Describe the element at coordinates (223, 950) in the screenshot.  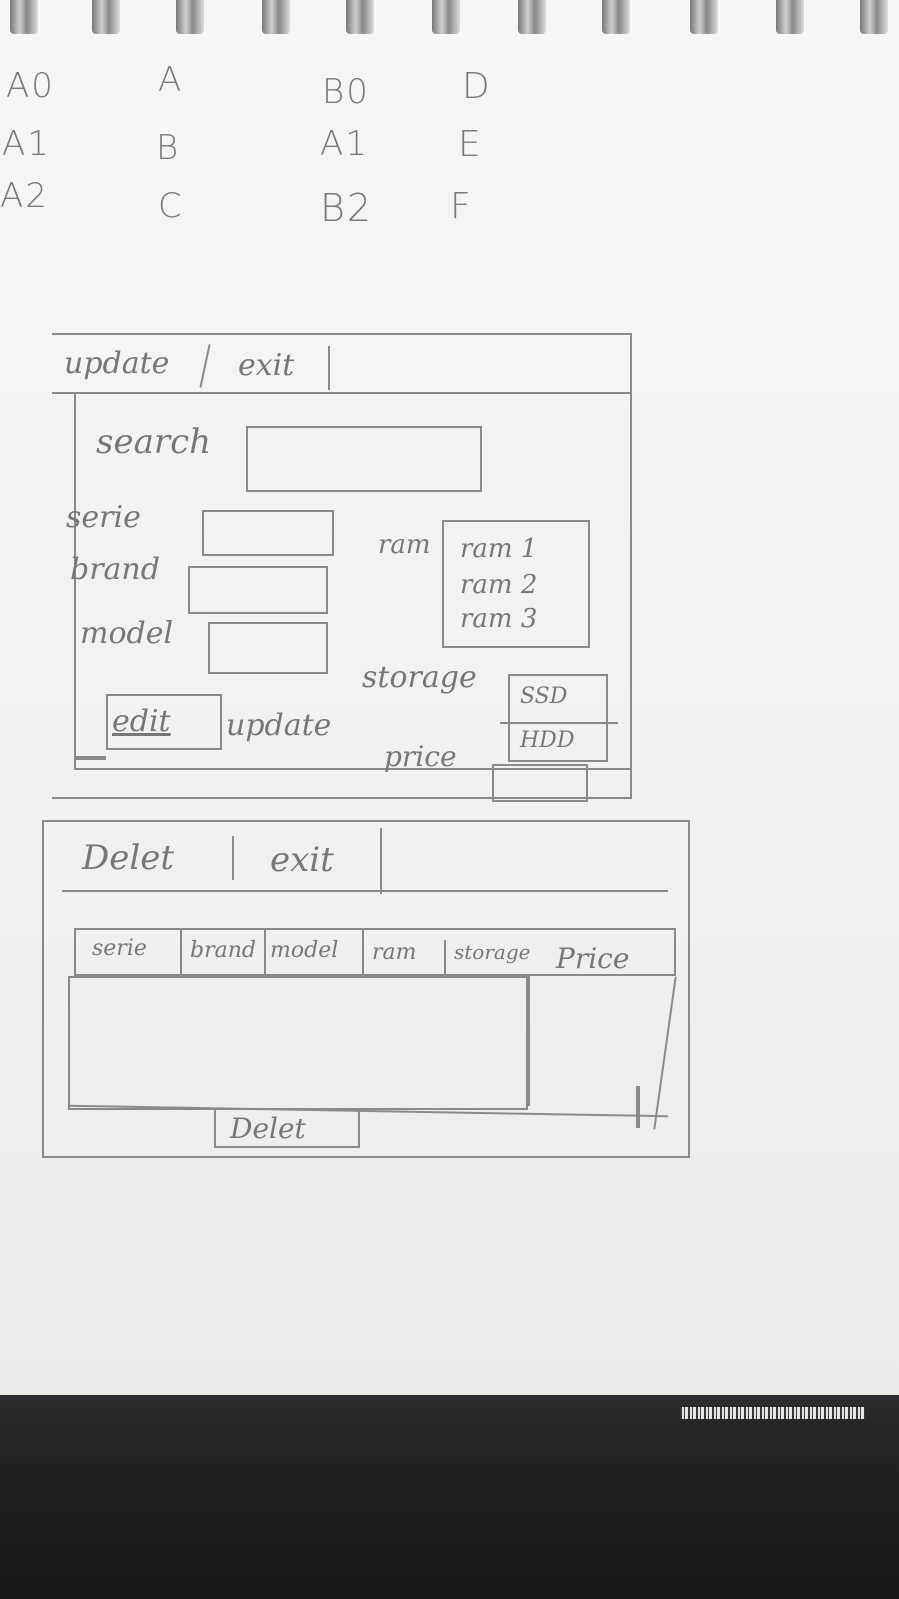
I see `column-brand: brand` at that location.